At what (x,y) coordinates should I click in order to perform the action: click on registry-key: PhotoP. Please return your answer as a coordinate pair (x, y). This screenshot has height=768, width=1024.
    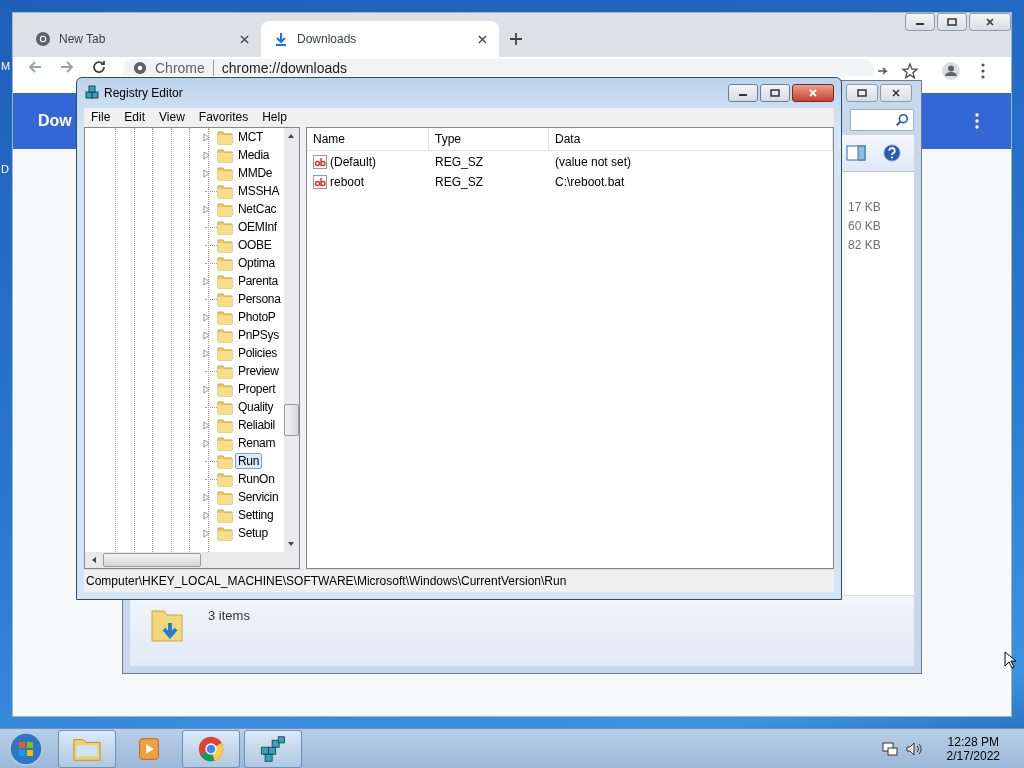
    Looking at the image, I should click on (257, 317).